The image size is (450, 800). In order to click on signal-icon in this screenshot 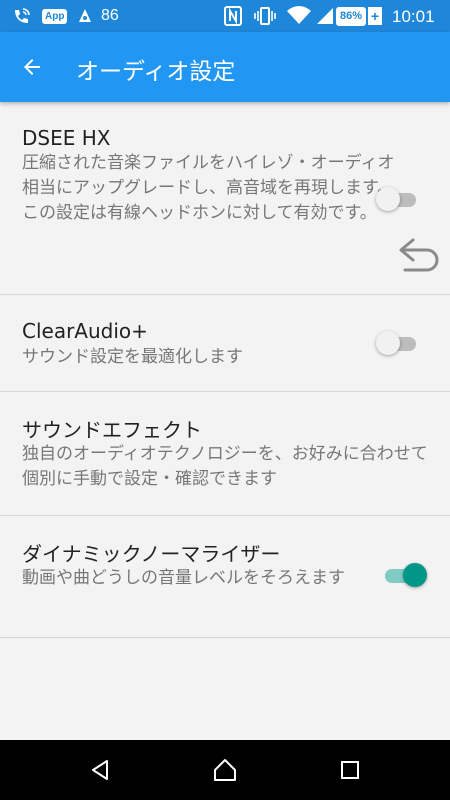, I will do `click(325, 16)`.